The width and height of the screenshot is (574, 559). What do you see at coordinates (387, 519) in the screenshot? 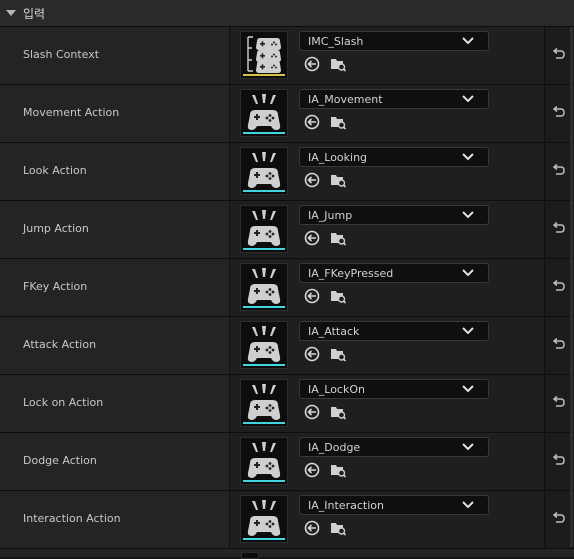
I see `value-cell: IA_Interaction` at bounding box center [387, 519].